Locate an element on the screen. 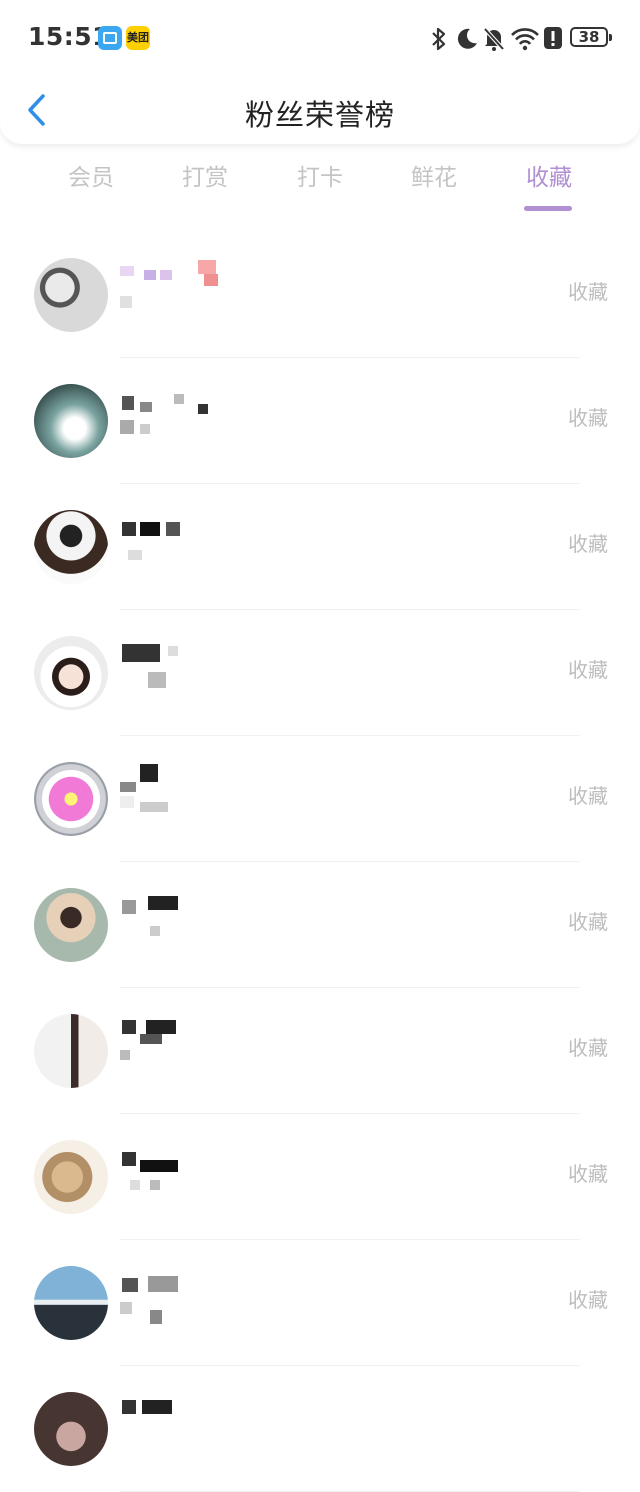  bell-muted-icon is located at coordinates (494, 39).